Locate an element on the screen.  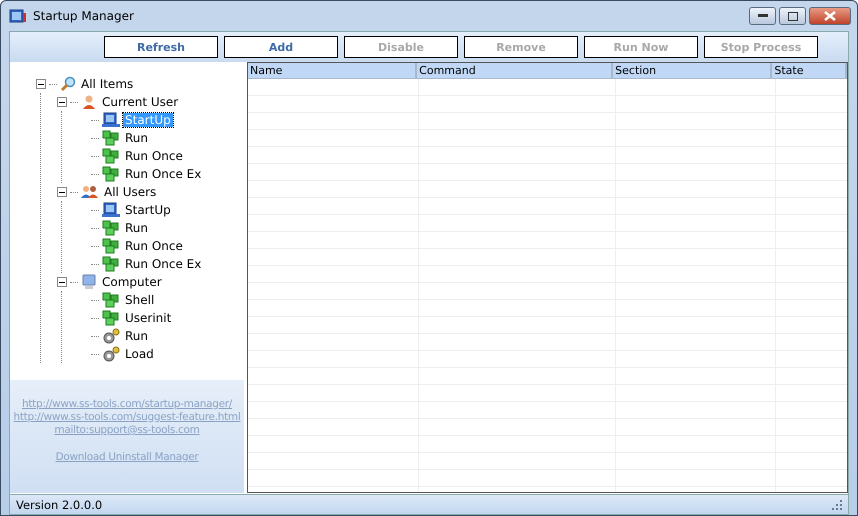
tree-item: Current User is located at coordinates (140, 102).